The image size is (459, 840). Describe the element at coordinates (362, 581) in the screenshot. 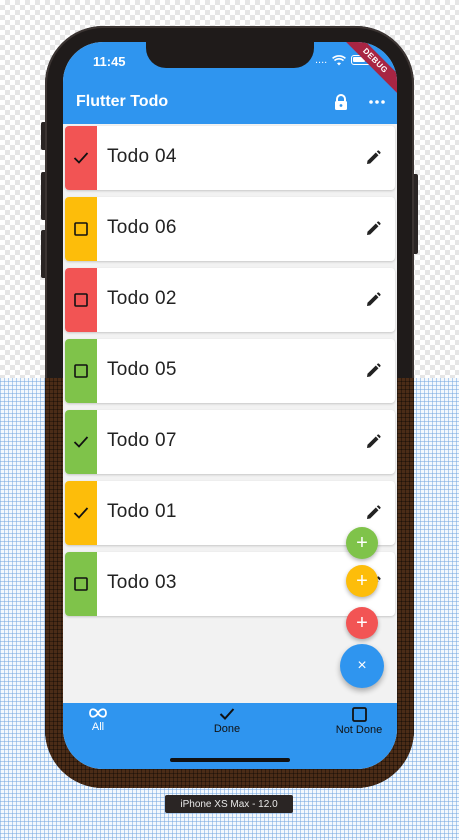

I see `add-yellow-todo-button: +` at that location.